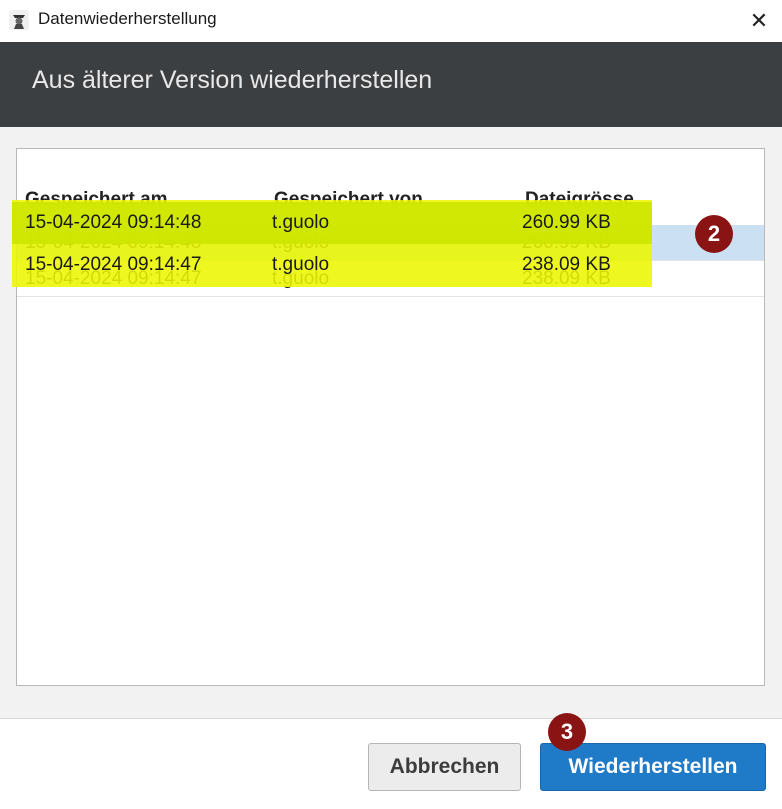  What do you see at coordinates (113, 242) in the screenshot?
I see `cell-saved-at: 15-04-2024 09:14:48` at bounding box center [113, 242].